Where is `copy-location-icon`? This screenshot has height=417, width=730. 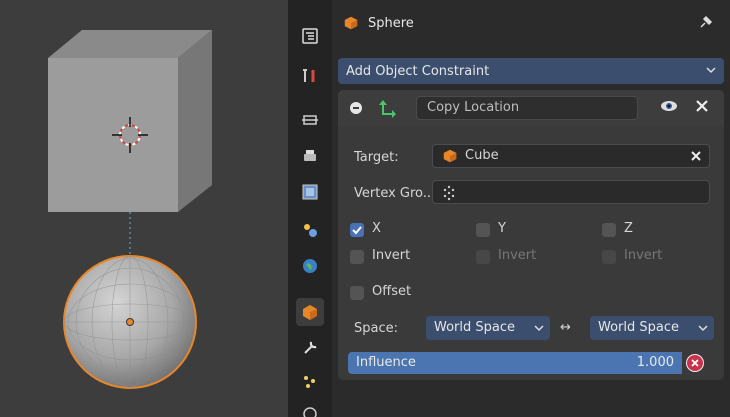 copy-location-icon is located at coordinates (387, 109).